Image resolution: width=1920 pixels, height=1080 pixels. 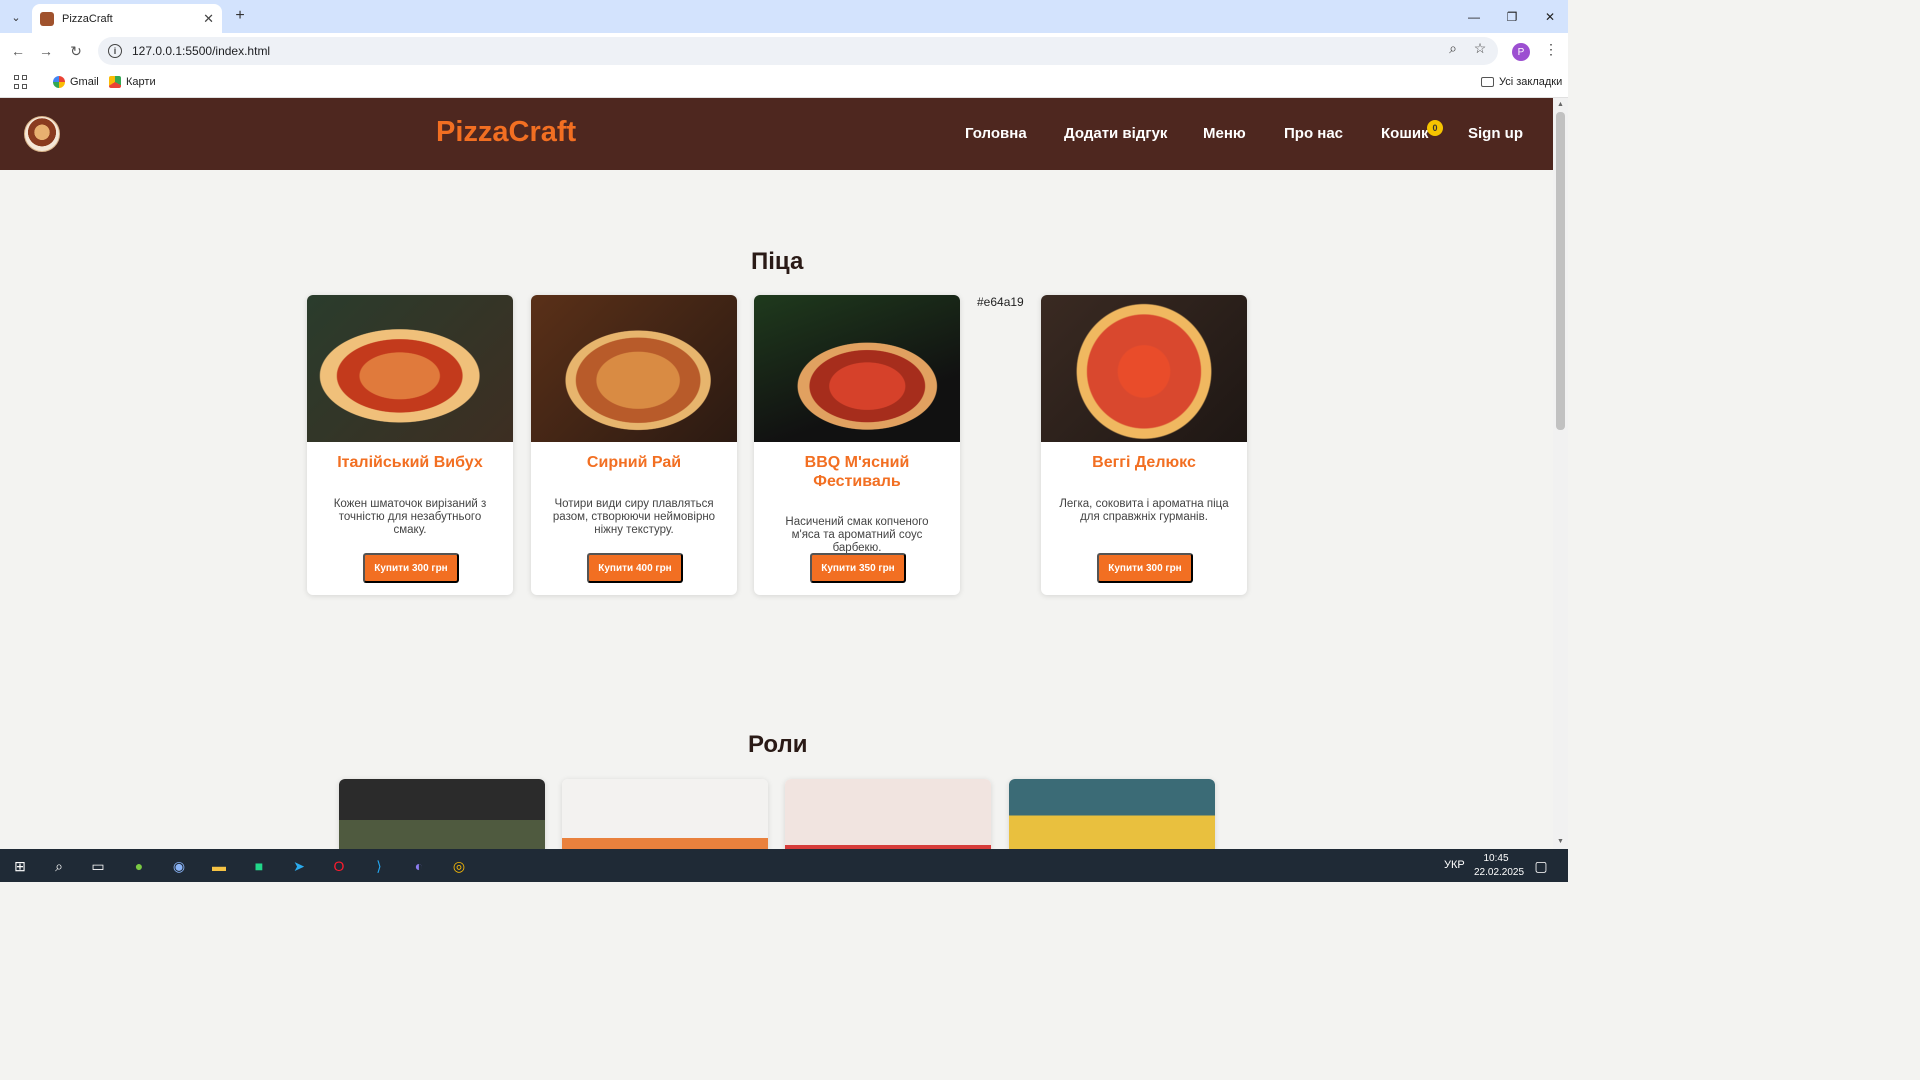 I want to click on browser-tab: PizzaCraft ✕, so click(x=127, y=18).